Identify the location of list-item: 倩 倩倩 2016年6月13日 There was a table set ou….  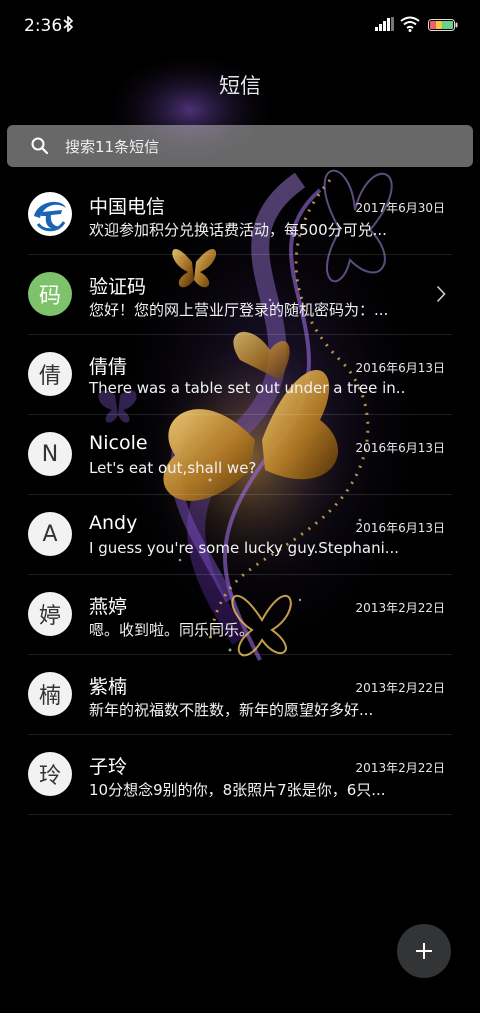
(240, 375).